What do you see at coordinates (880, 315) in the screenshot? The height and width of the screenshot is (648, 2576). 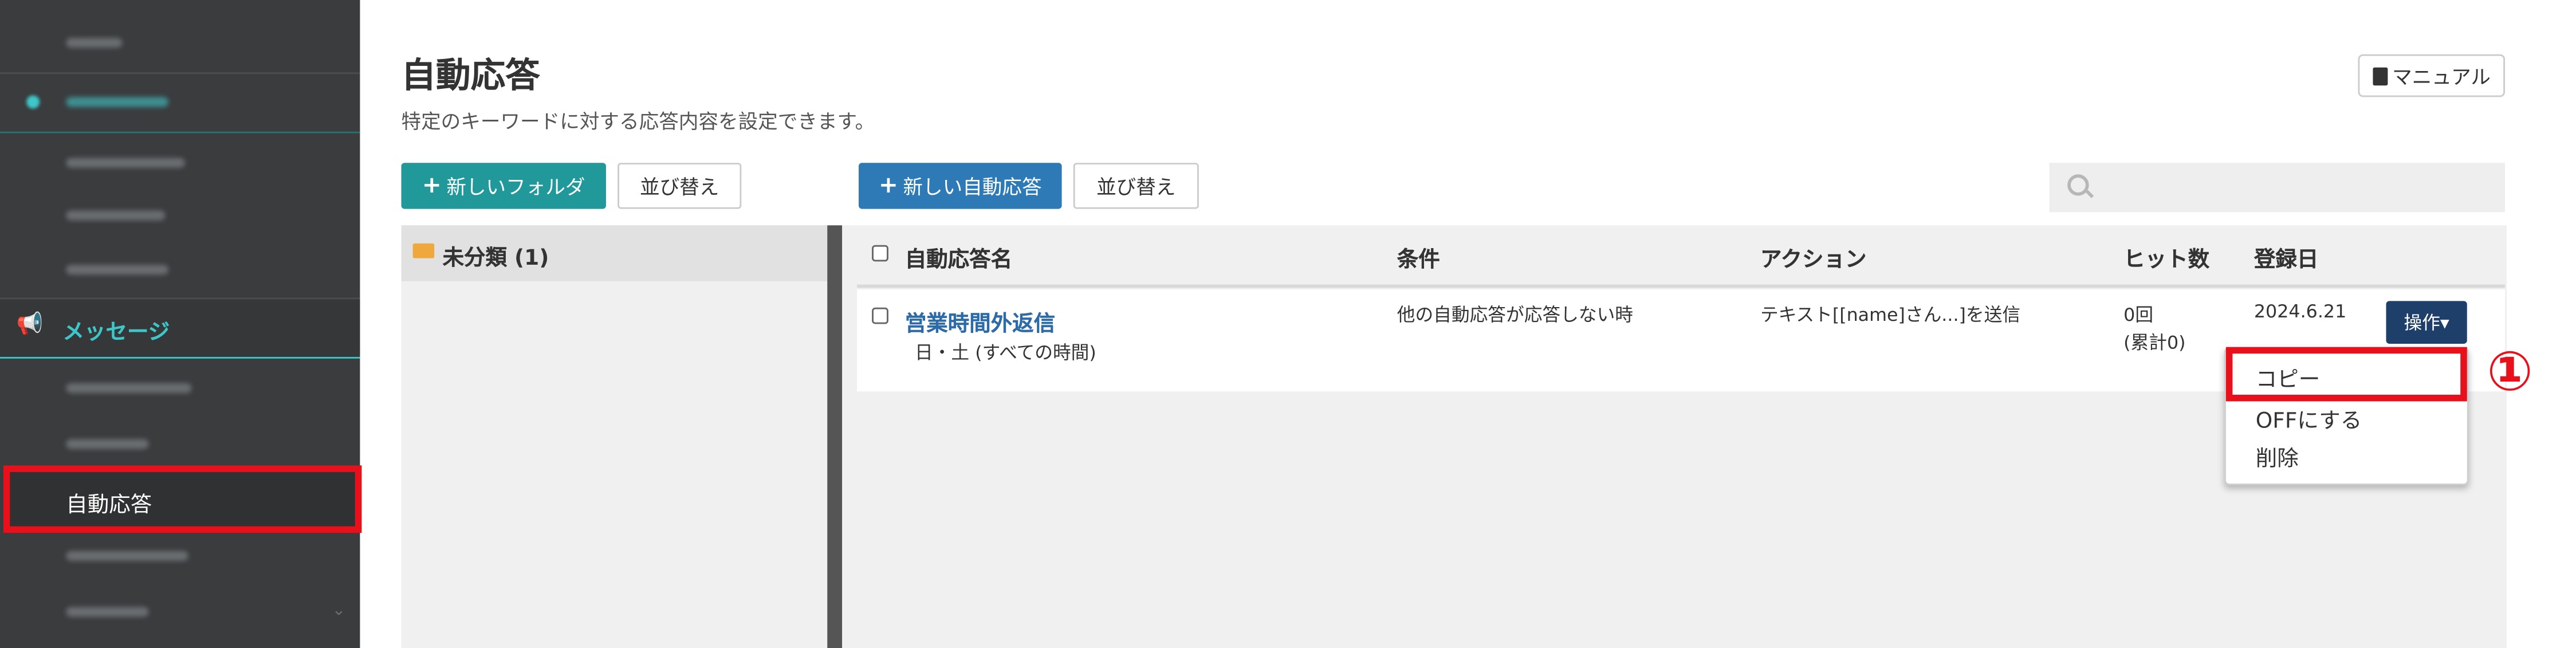 I see `row-checkbox` at bounding box center [880, 315].